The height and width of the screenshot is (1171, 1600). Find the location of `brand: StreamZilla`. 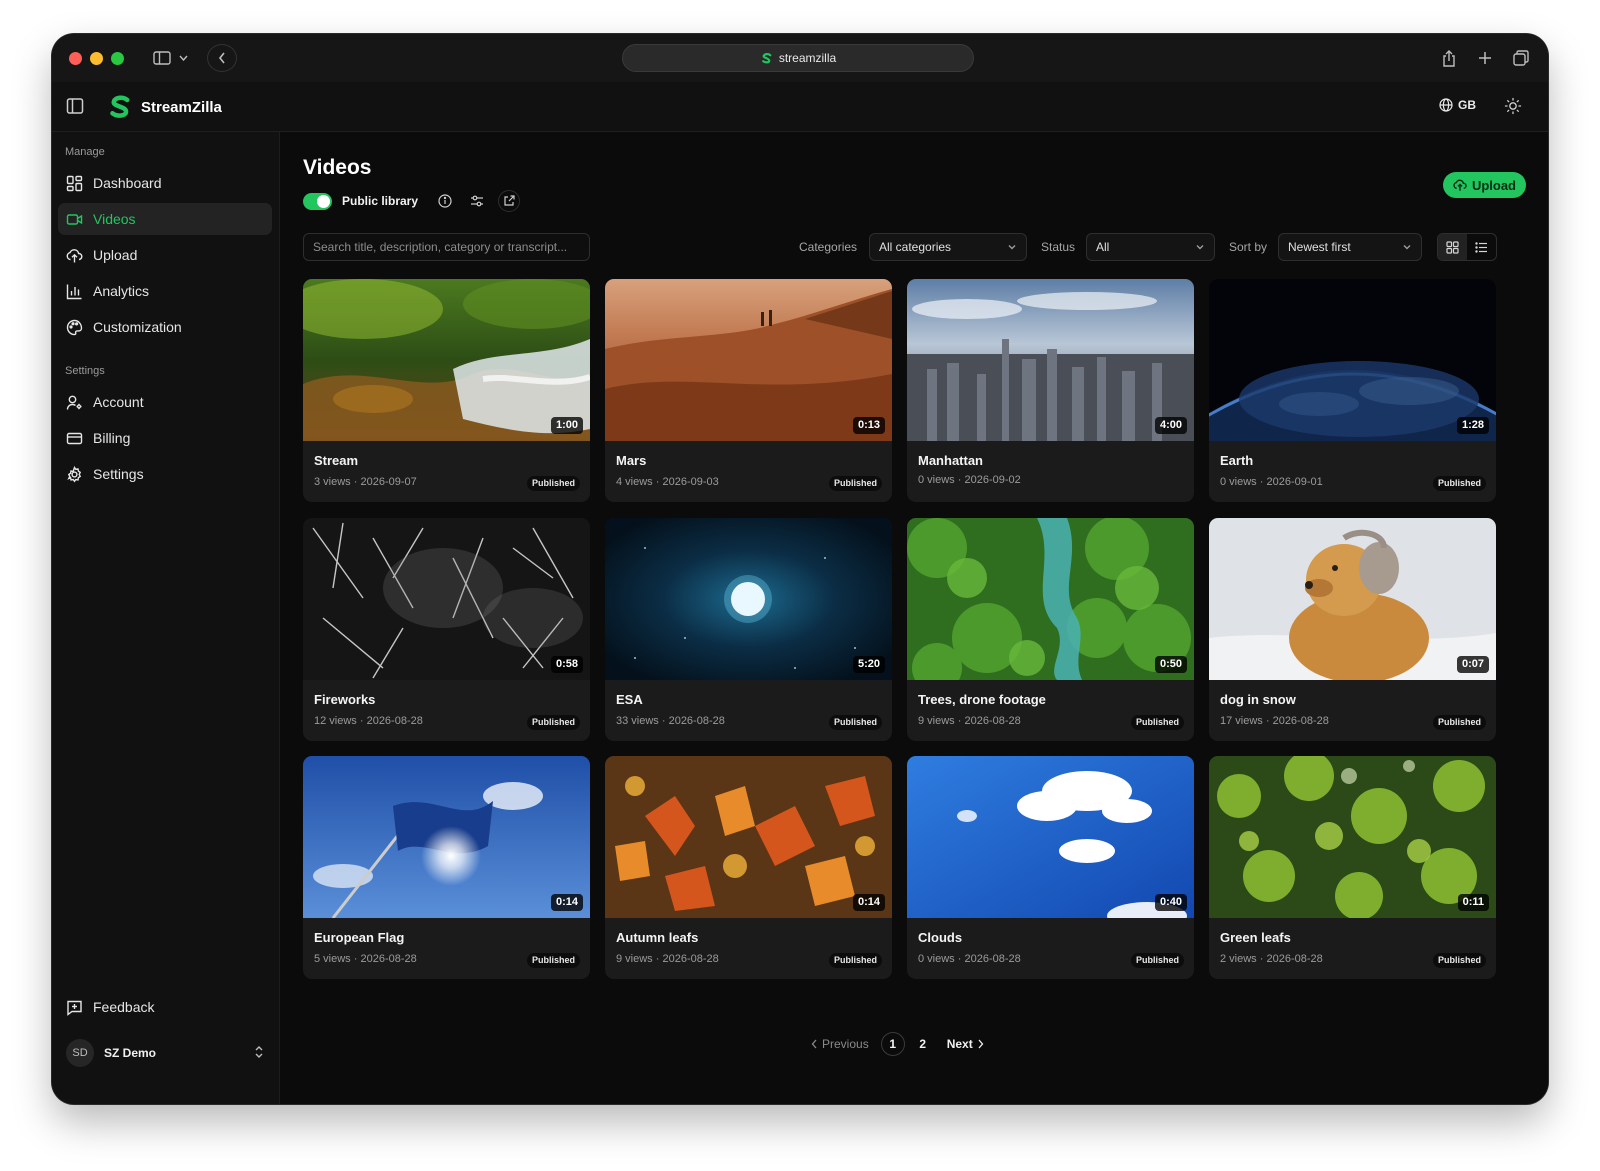

brand: StreamZilla is located at coordinates (164, 107).